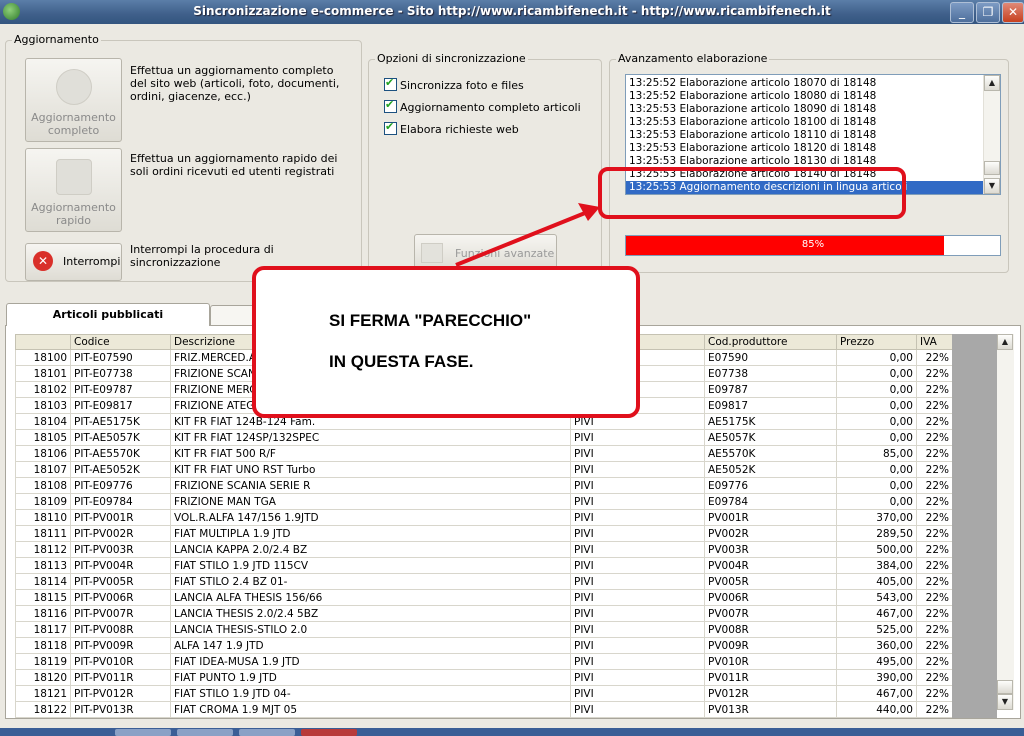 The height and width of the screenshot is (736, 1024). Describe the element at coordinates (991, 134) in the screenshot. I see `log-scrollbar: ▲ ▼` at that location.